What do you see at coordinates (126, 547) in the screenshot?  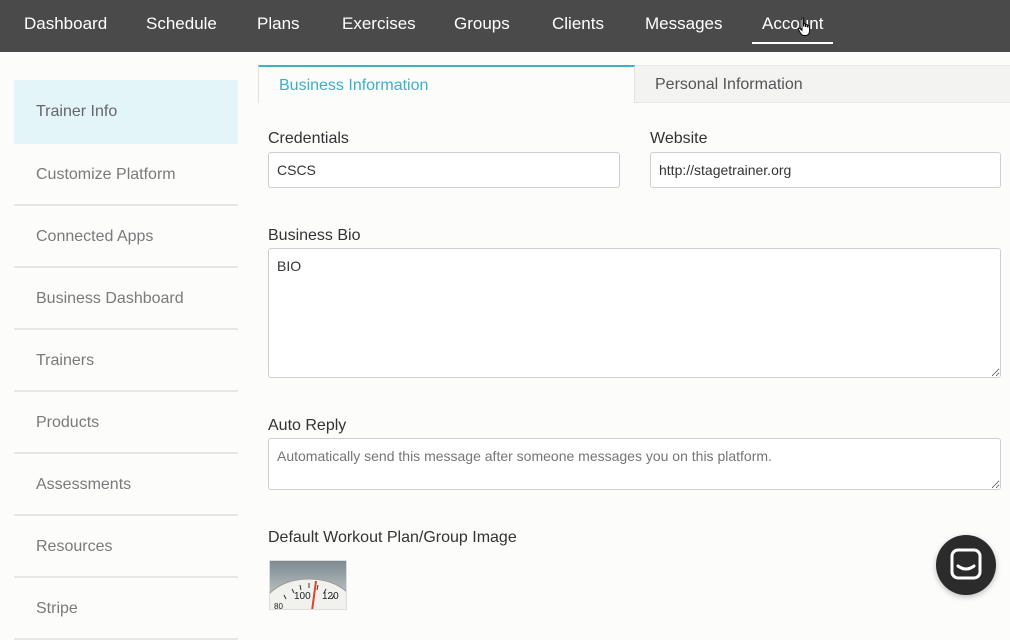 I see `sidebar-item-resources: Resources` at bounding box center [126, 547].